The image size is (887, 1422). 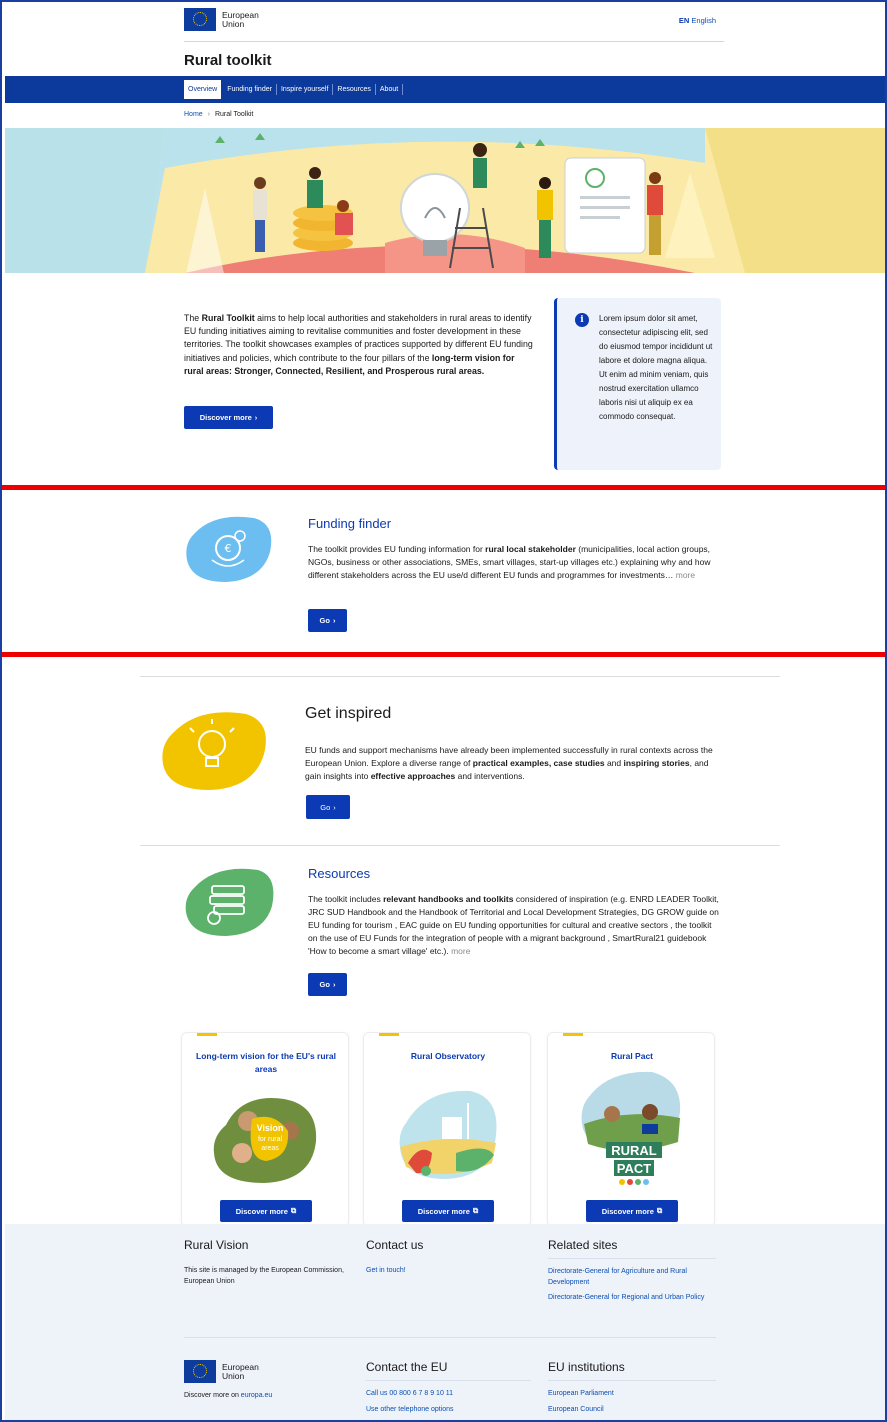 I want to click on footer-get-in-touch-link: Get in touch!, so click(x=448, y=1271).